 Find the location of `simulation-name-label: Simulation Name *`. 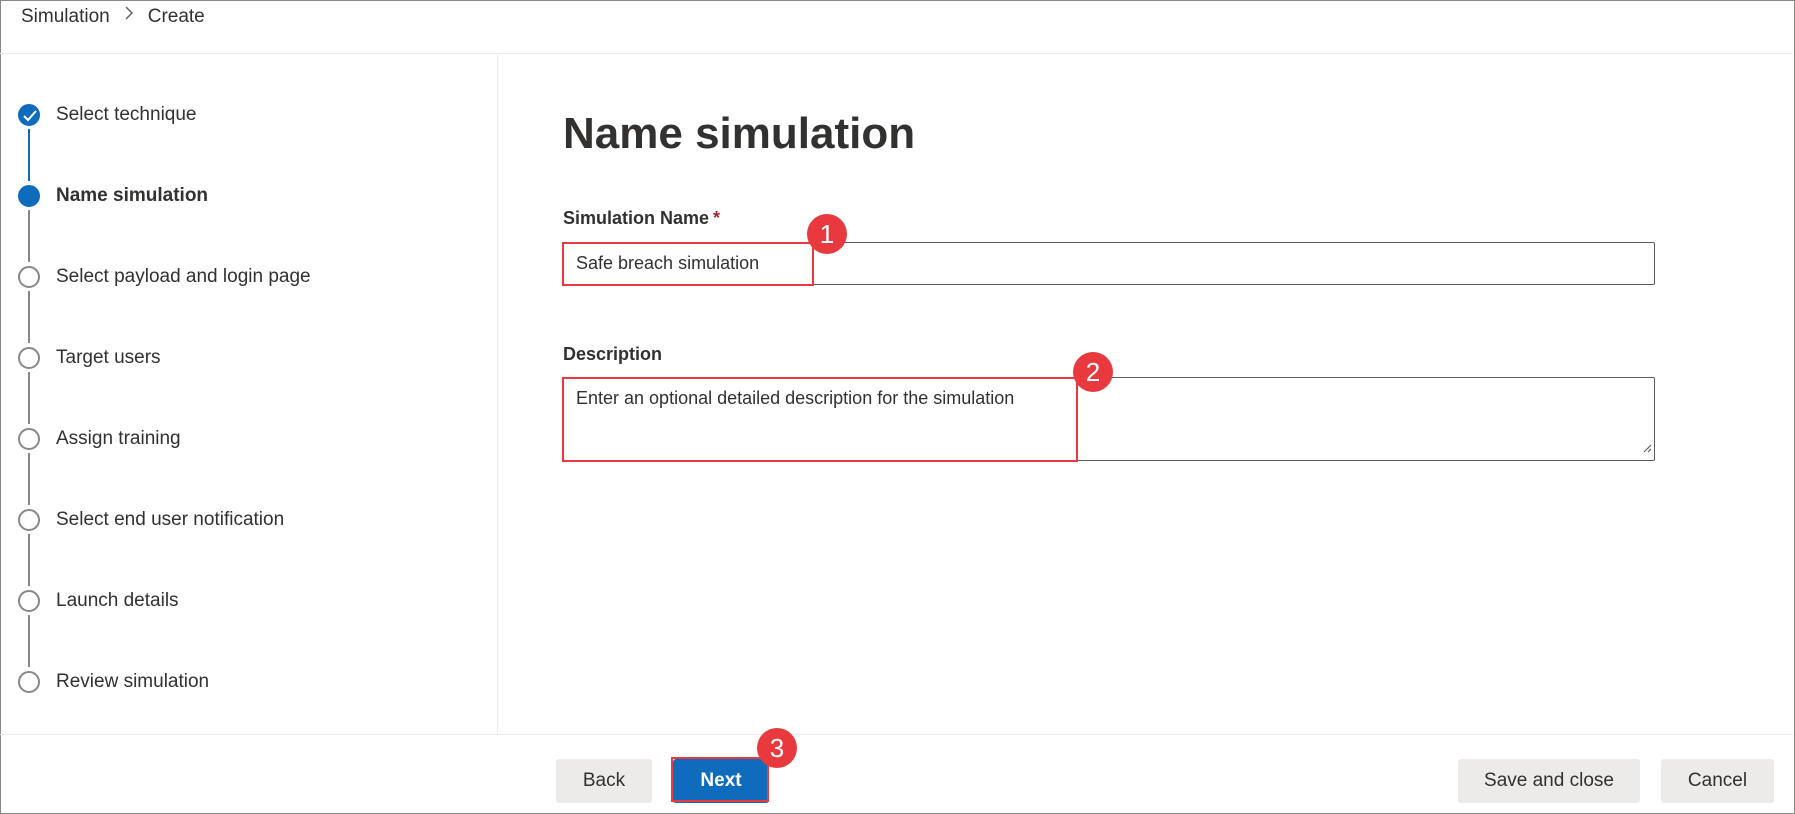

simulation-name-label: Simulation Name * is located at coordinates (641, 218).